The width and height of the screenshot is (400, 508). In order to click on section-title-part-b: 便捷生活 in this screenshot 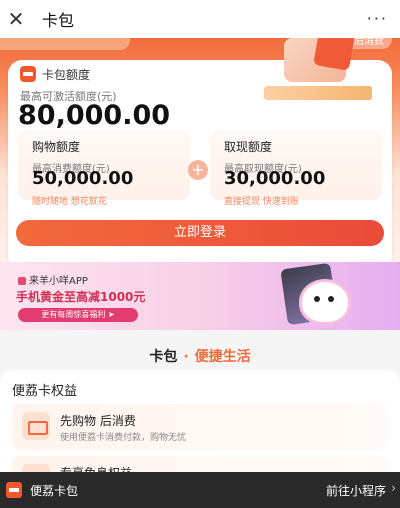, I will do `click(222, 357)`.